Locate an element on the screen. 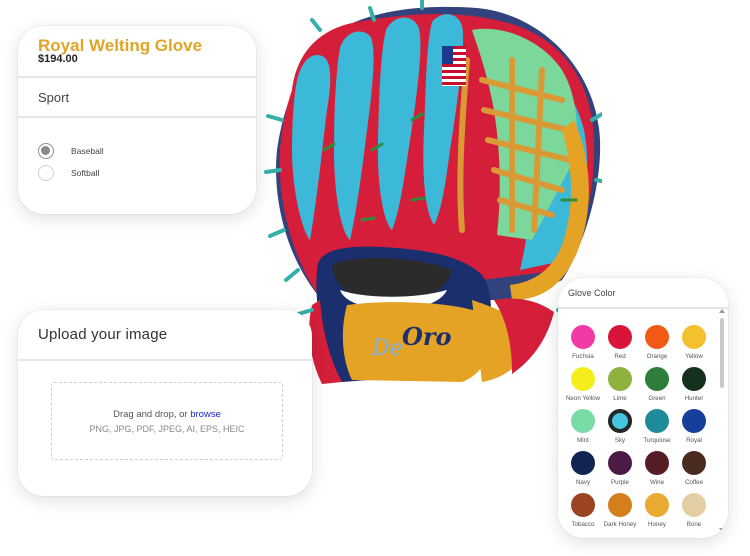 Image resolution: width=750 pixels, height=556 pixels. color-swatch-sky: Sky is located at coordinates (620, 426).